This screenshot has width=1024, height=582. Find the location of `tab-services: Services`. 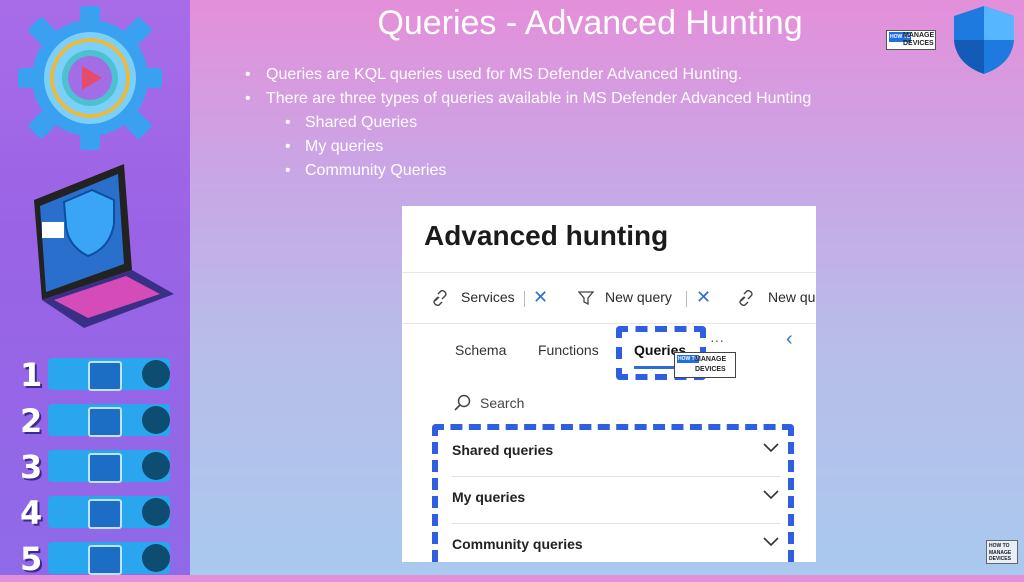

tab-services: Services is located at coordinates (488, 297).